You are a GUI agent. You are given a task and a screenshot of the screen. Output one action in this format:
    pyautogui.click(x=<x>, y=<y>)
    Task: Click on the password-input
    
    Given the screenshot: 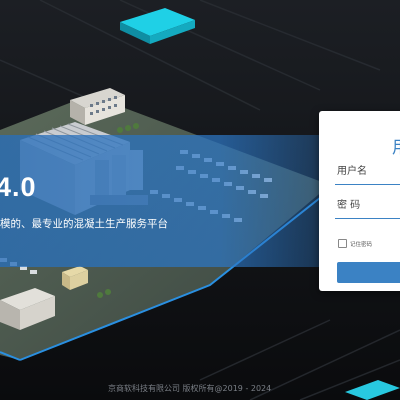 What is the action you would take?
    pyautogui.click(x=367, y=205)
    